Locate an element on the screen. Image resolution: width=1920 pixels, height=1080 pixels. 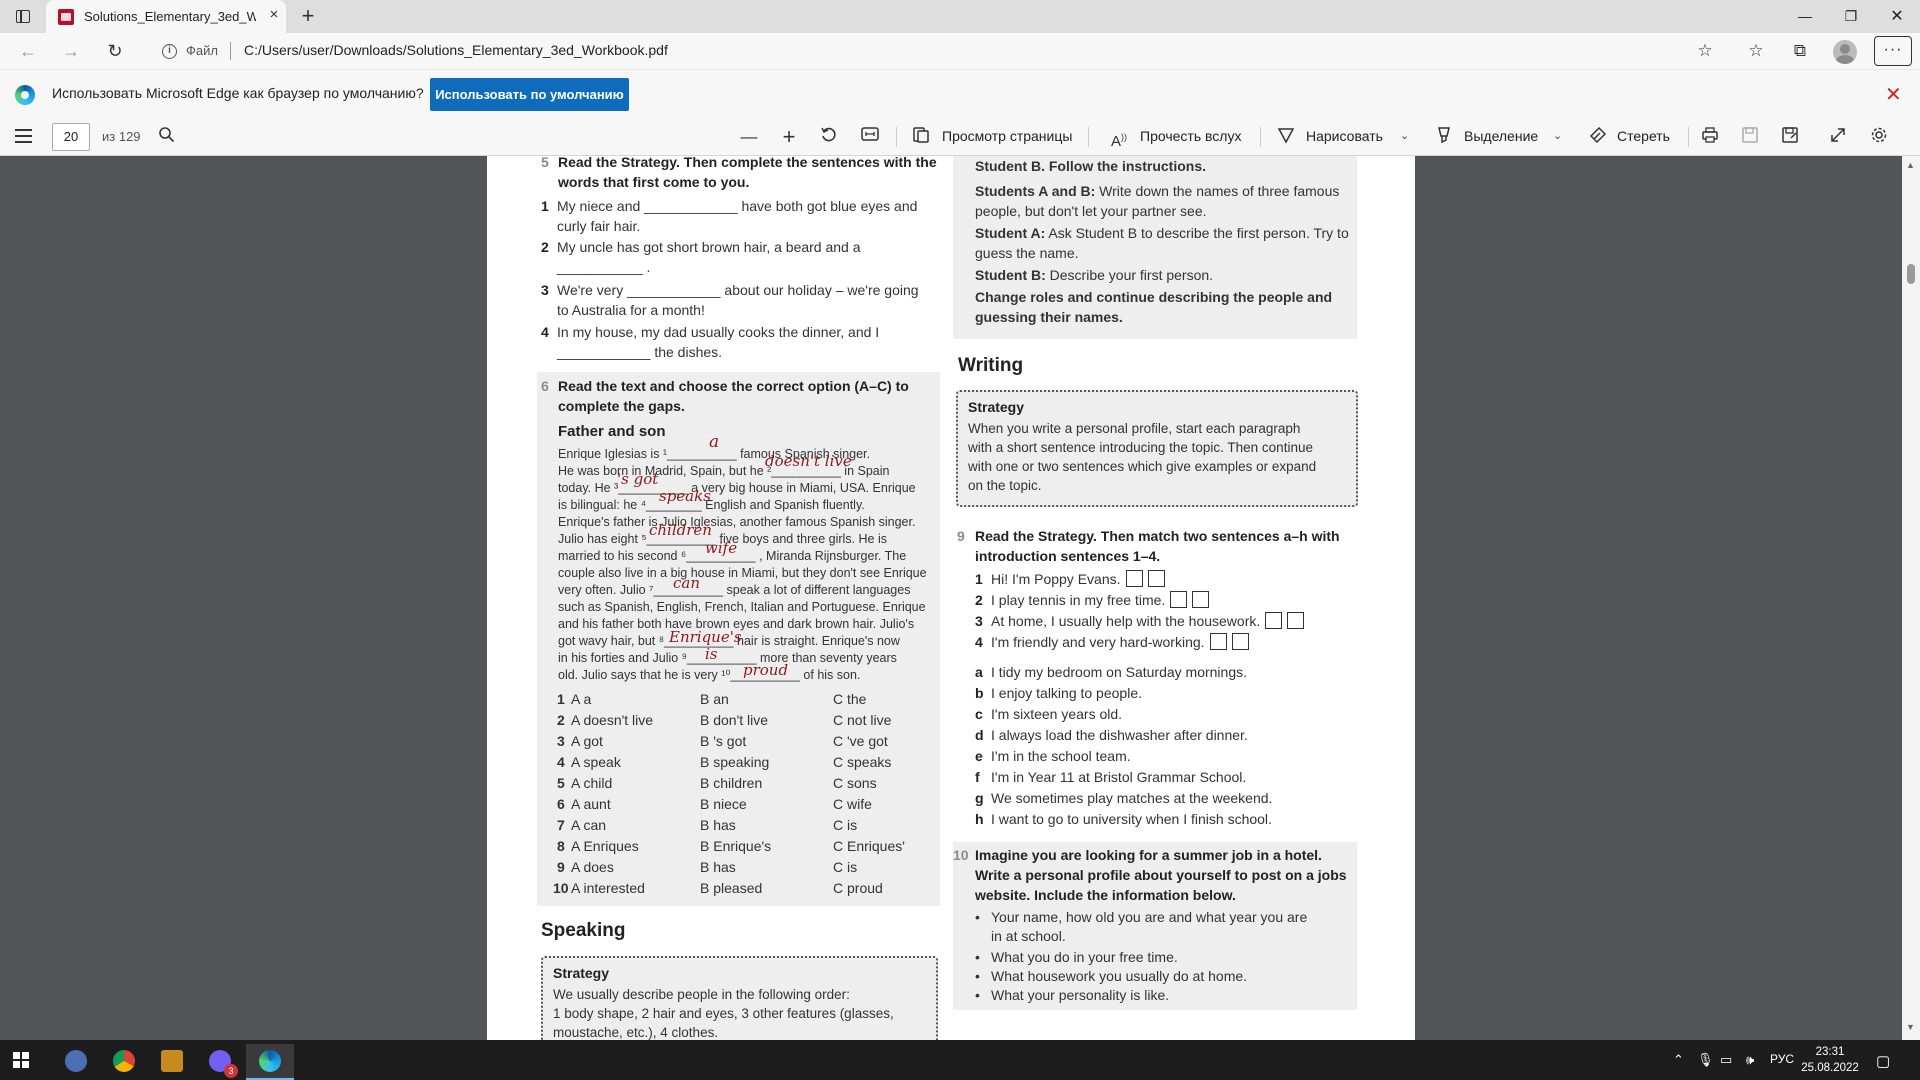
tab-actions-menu-icon is located at coordinates (24, 17).